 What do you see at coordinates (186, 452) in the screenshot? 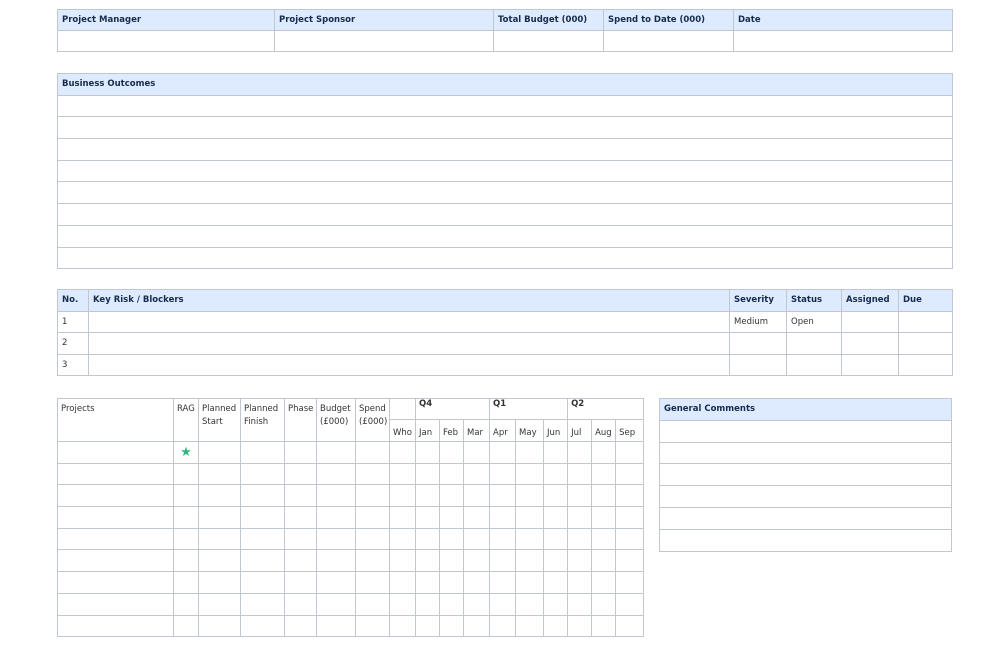
I see `rag-cell: ★` at bounding box center [186, 452].